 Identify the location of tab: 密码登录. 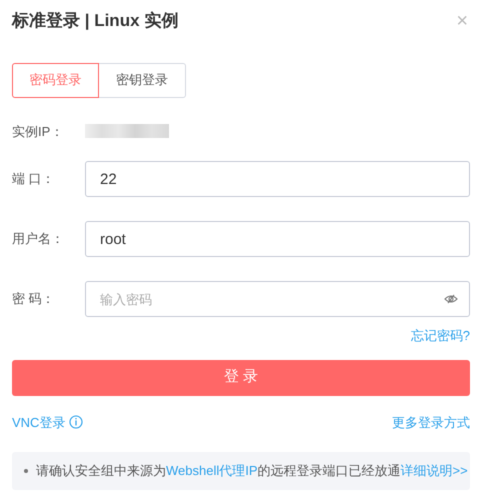
(55, 80).